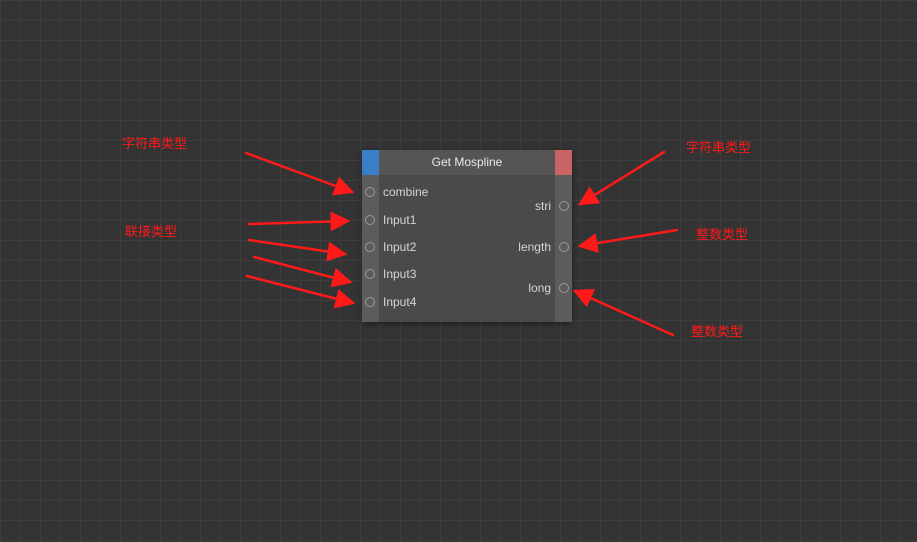  I want to click on arrow-to-length, so click(628, 241).